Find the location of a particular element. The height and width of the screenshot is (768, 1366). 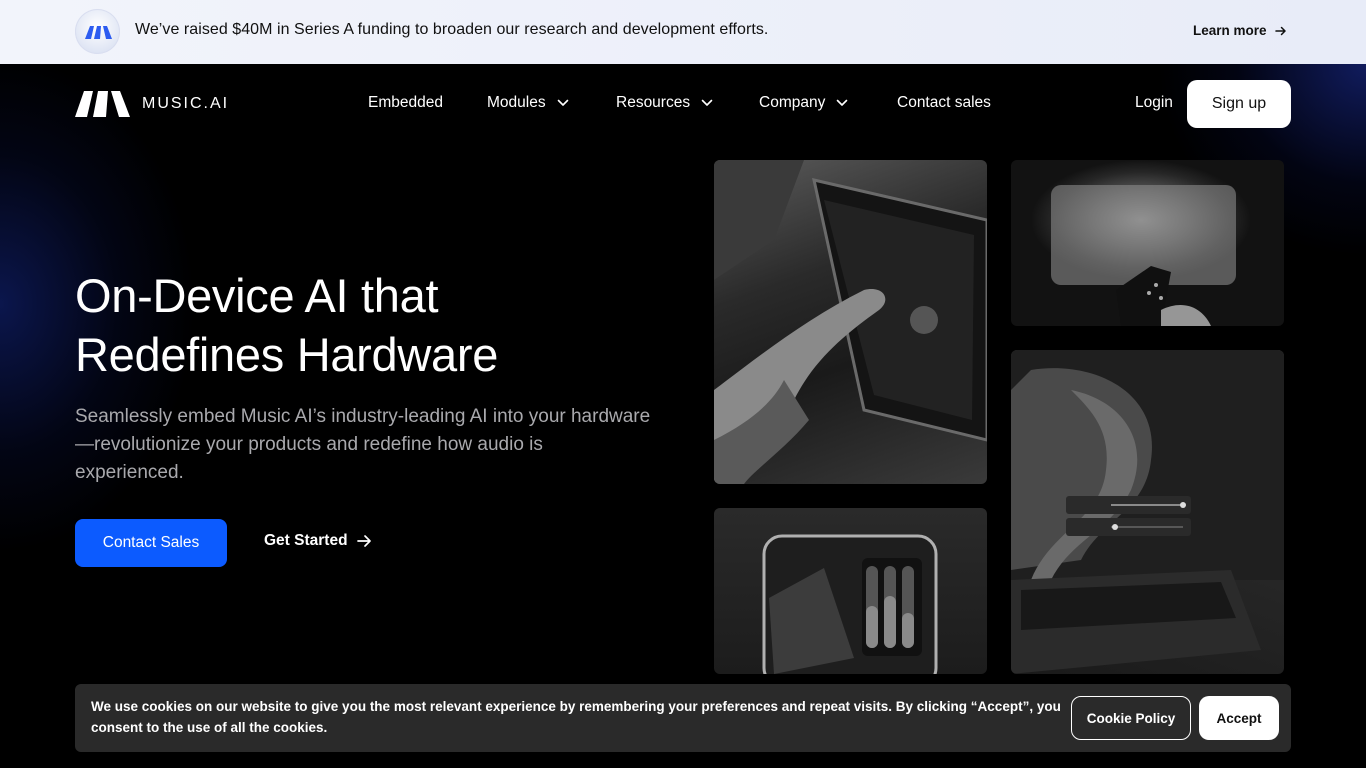

get-started-label: Get Started is located at coordinates (306, 540).